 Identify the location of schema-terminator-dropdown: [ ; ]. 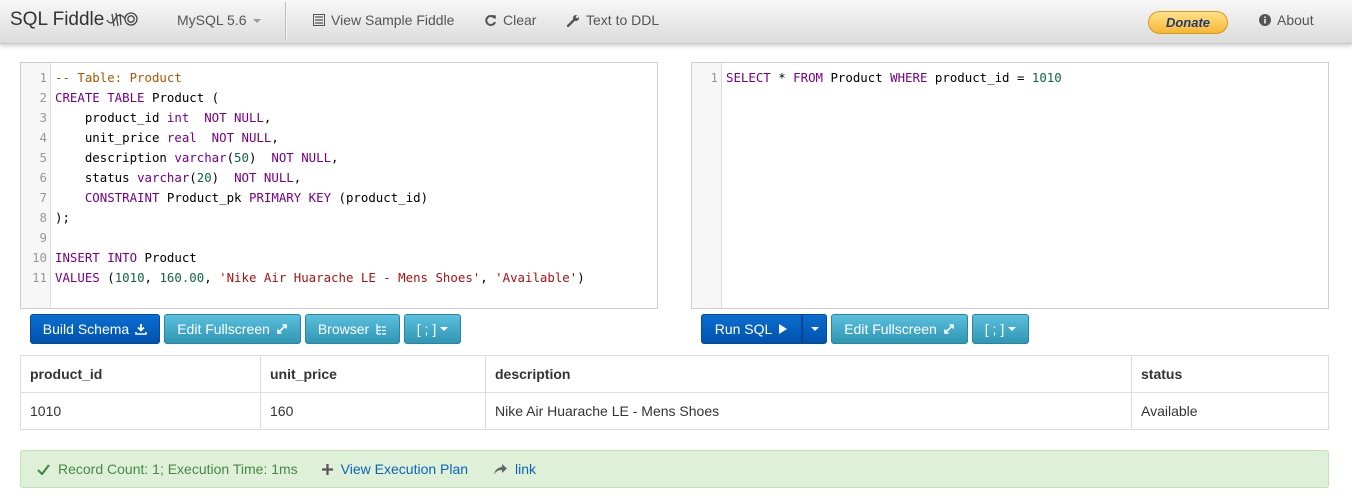
(432, 329).